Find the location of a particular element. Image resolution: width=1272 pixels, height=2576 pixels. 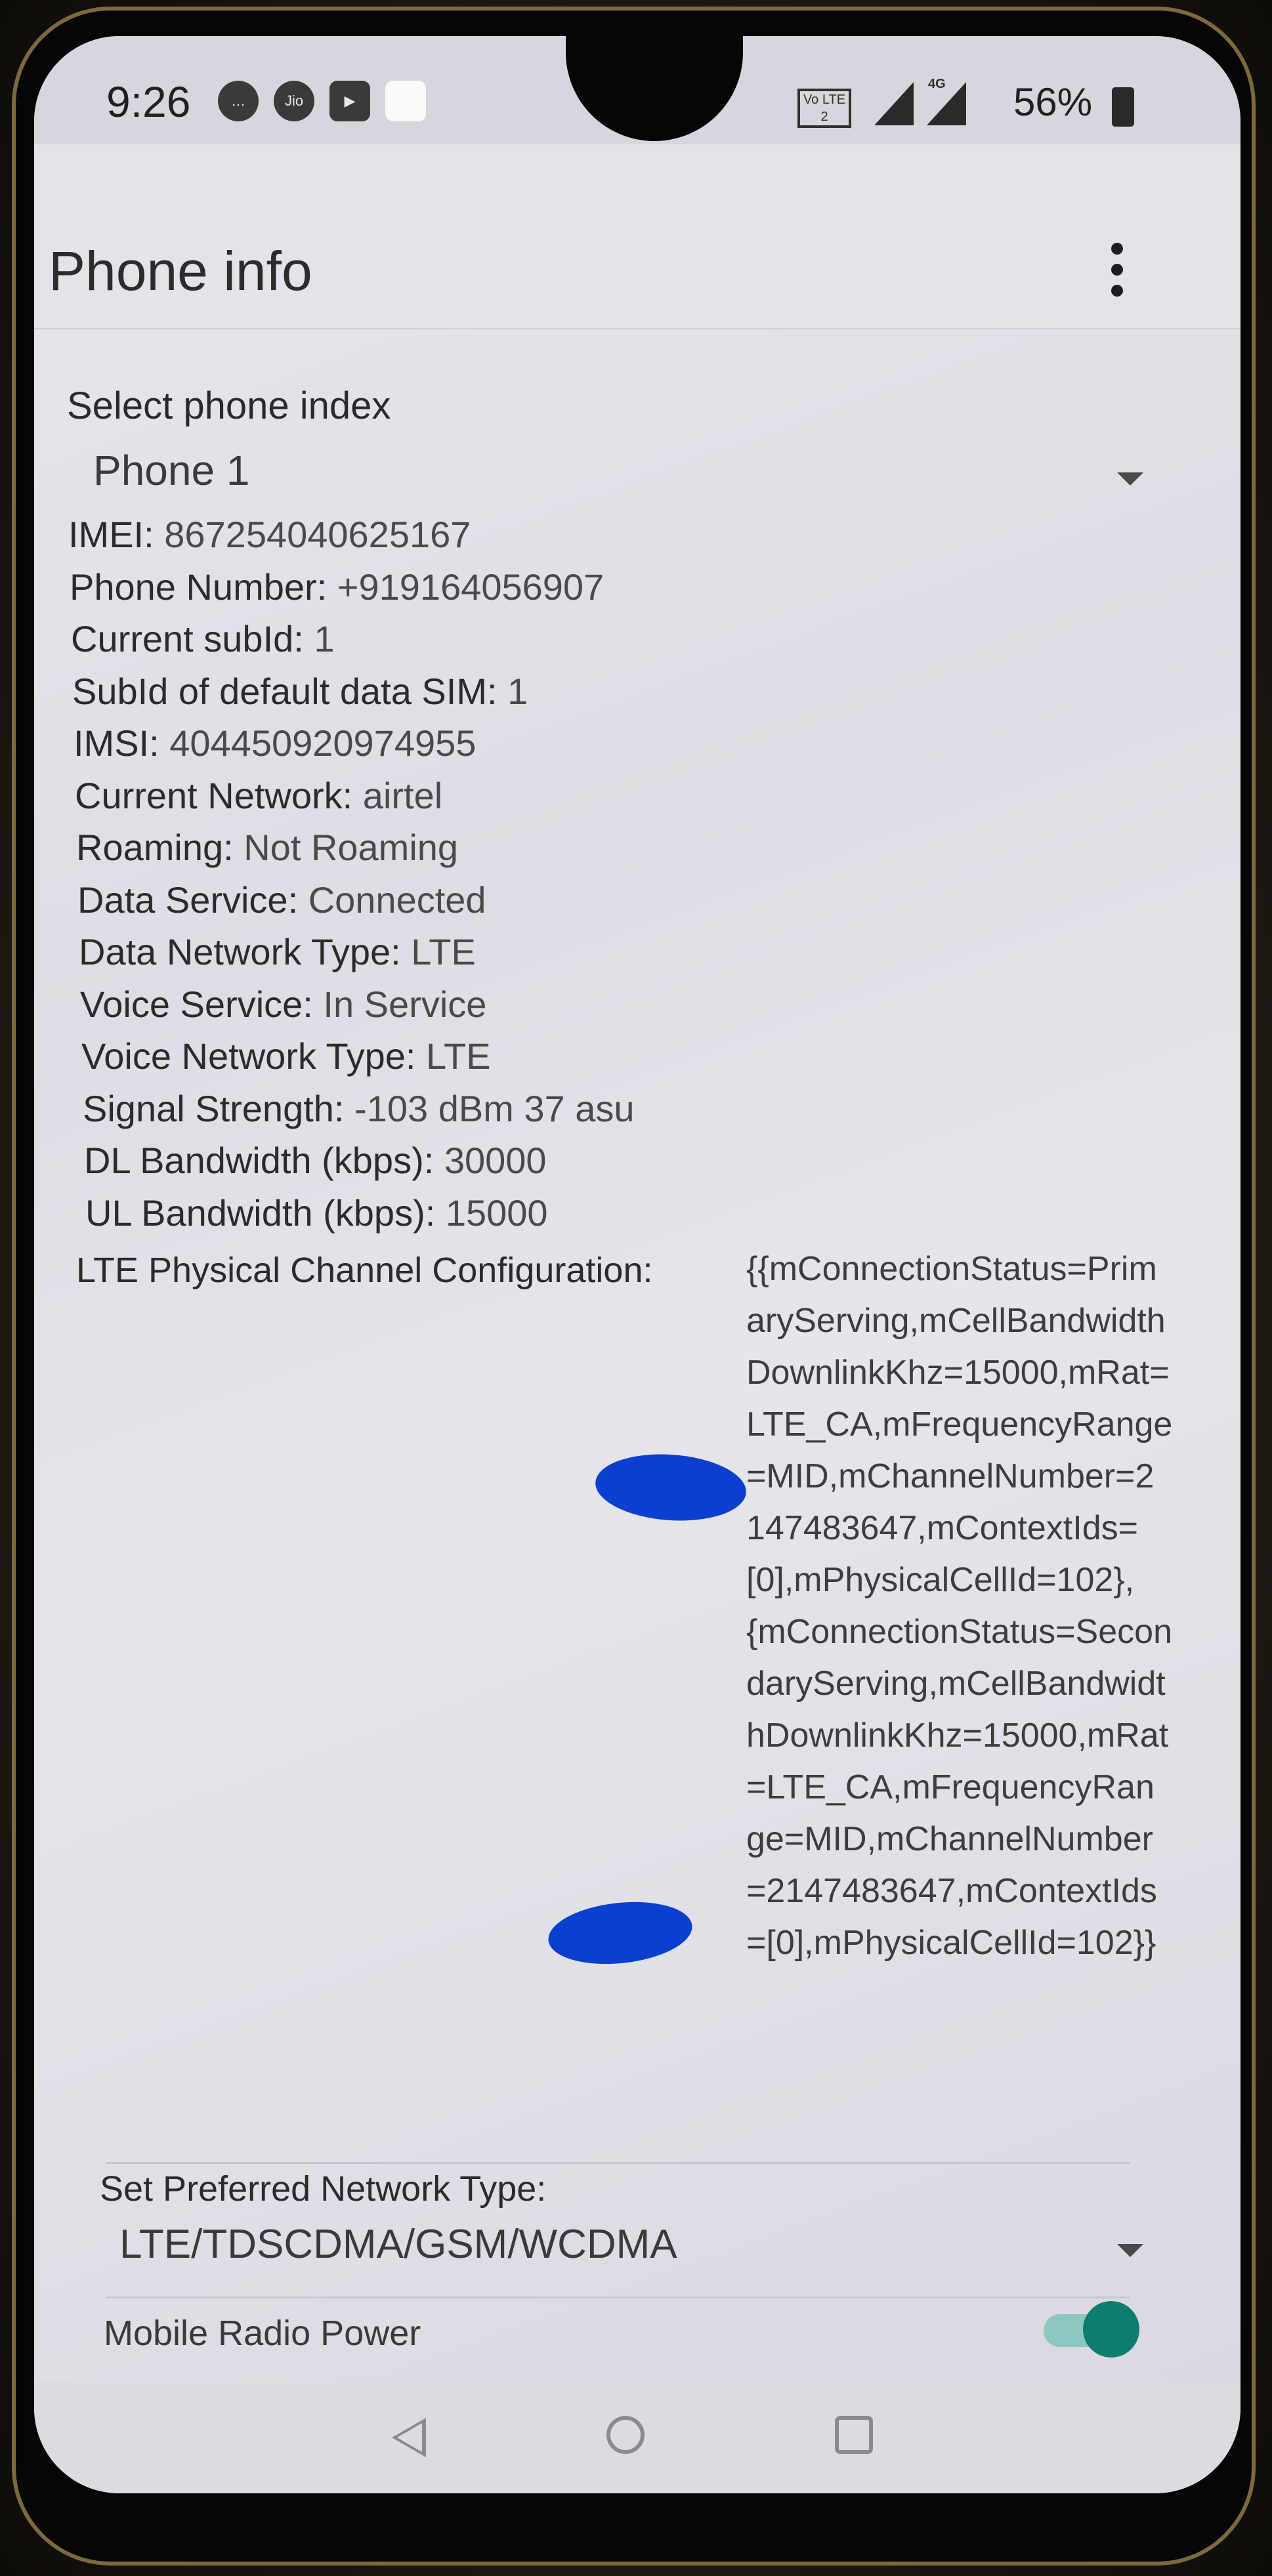

info-value: -103 dBm 37 asu is located at coordinates (495, 1108).